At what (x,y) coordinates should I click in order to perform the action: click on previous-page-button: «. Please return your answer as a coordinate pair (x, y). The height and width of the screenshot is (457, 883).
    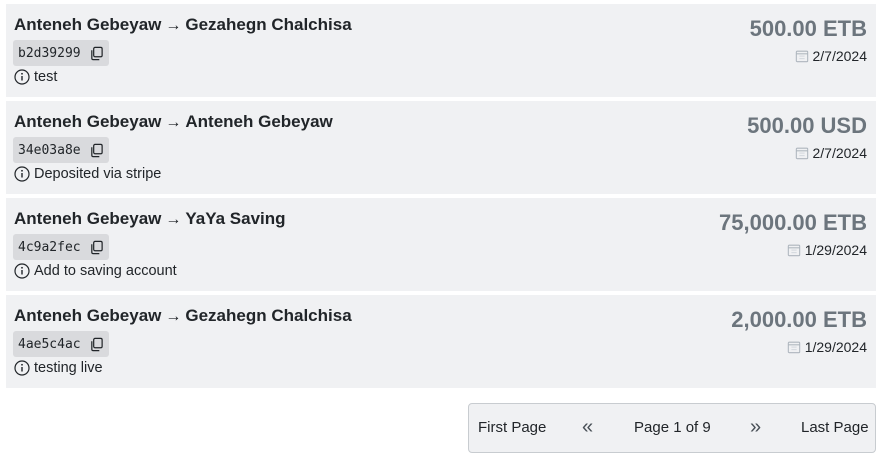
    Looking at the image, I should click on (587, 427).